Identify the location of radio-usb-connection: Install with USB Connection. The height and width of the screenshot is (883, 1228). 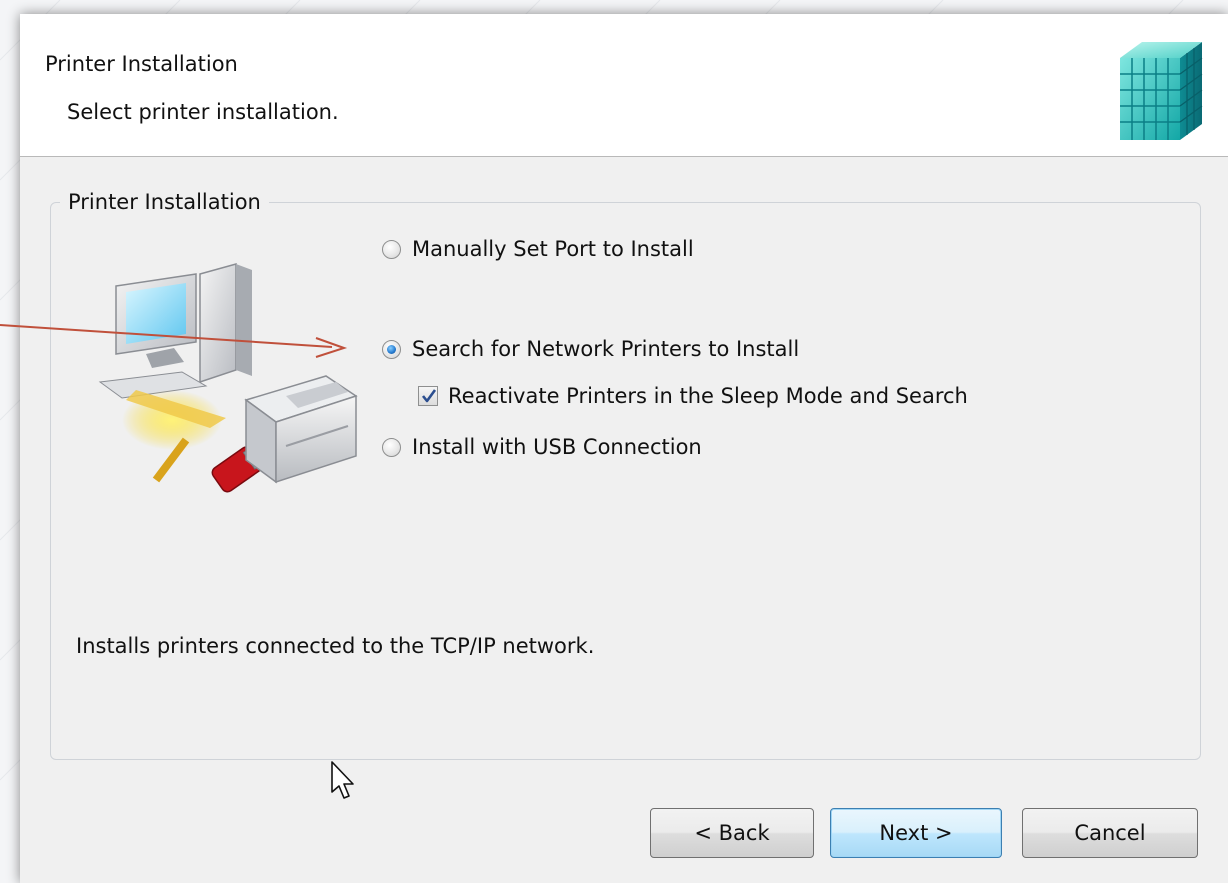
(542, 447).